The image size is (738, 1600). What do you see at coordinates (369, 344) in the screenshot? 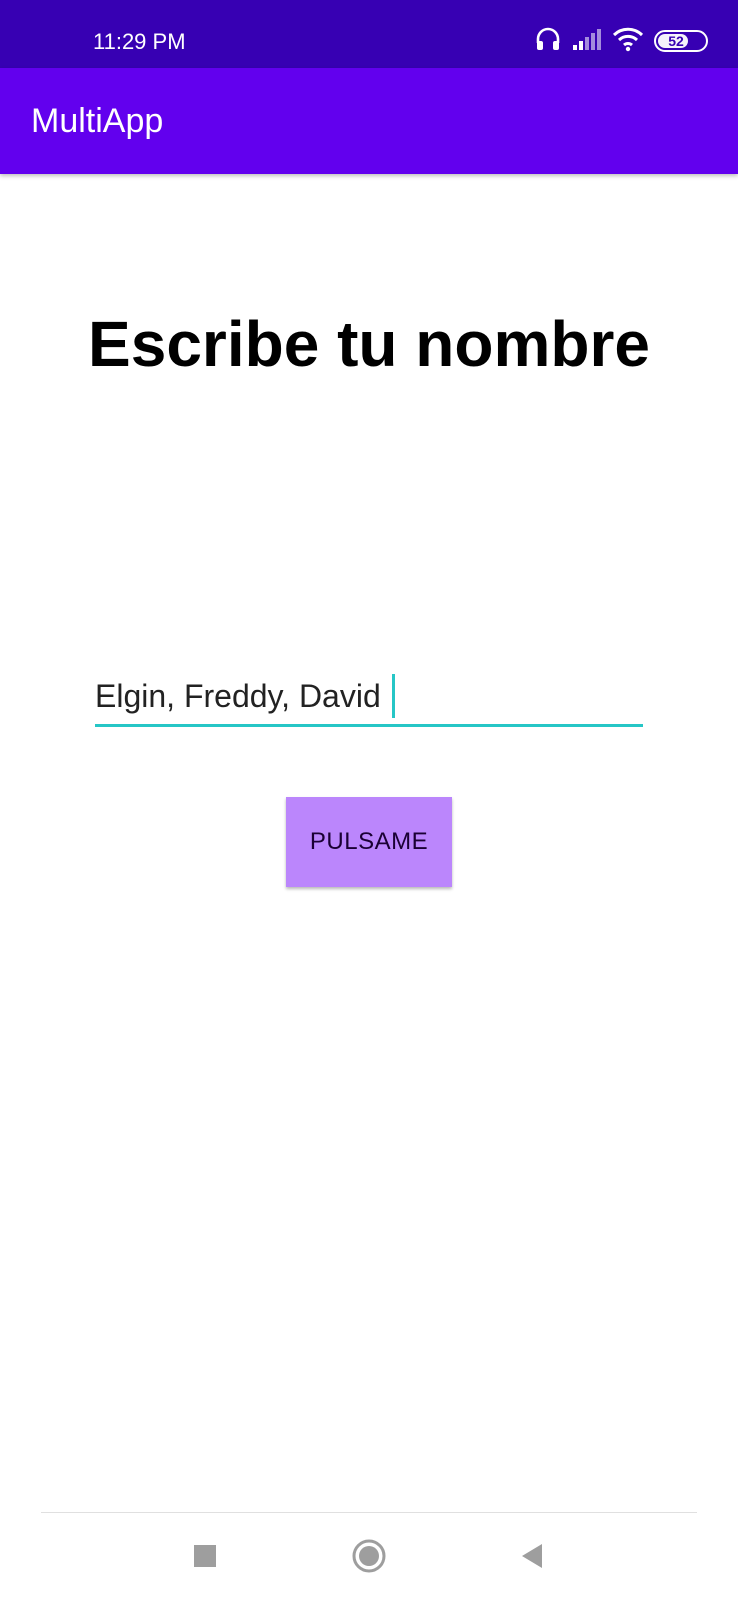
I see `page-heading: Escribe tu nombre` at bounding box center [369, 344].